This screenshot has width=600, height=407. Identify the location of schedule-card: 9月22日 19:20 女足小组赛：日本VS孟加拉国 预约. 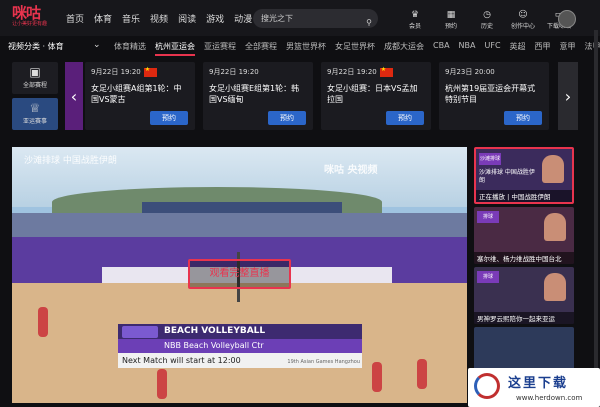
(376, 96).